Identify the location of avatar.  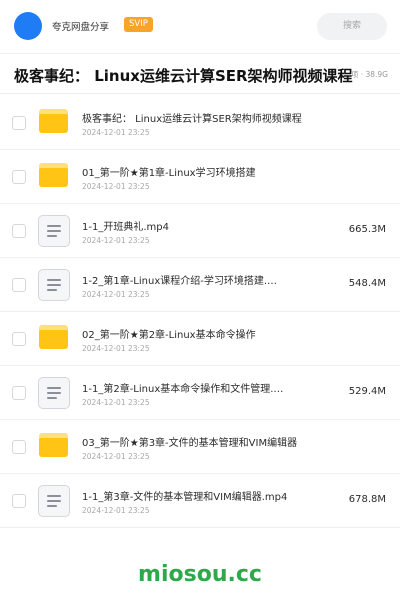
(28, 26).